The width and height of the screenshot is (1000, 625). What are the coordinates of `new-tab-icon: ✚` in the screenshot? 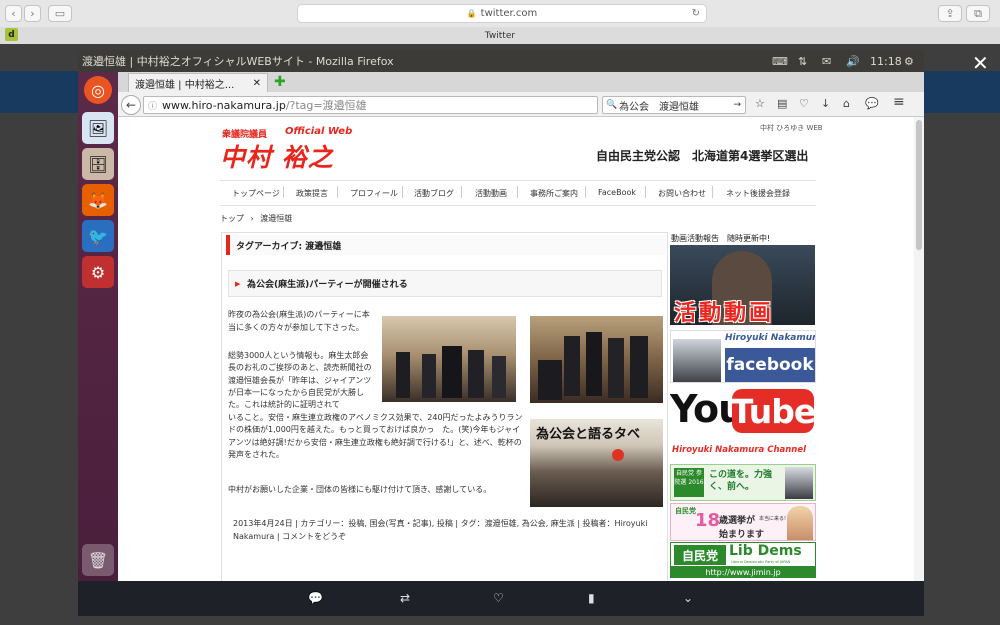 It's located at (280, 82).